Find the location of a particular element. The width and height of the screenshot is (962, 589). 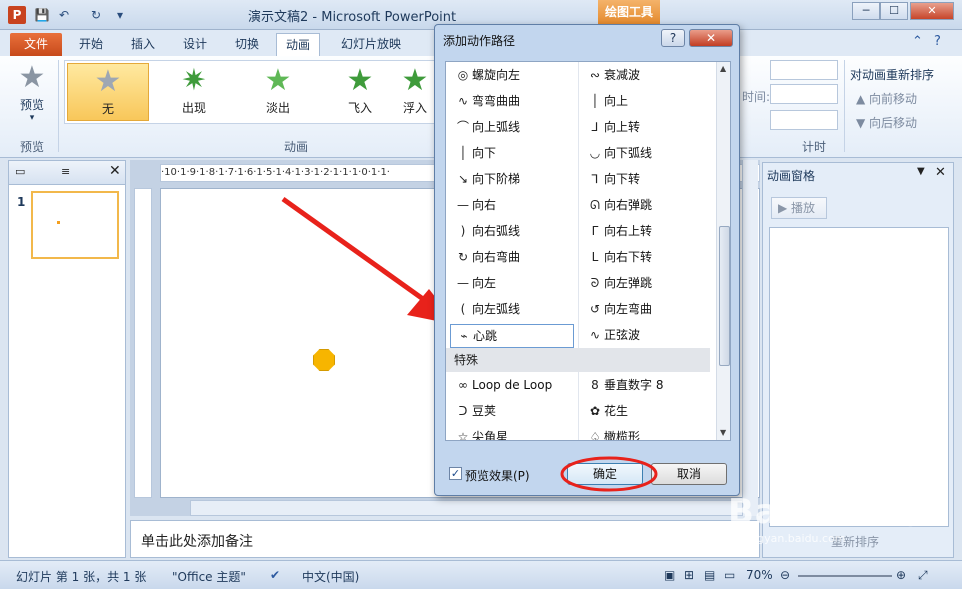

list-item: ⌒ 向上弧线 is located at coordinates (485, 128).